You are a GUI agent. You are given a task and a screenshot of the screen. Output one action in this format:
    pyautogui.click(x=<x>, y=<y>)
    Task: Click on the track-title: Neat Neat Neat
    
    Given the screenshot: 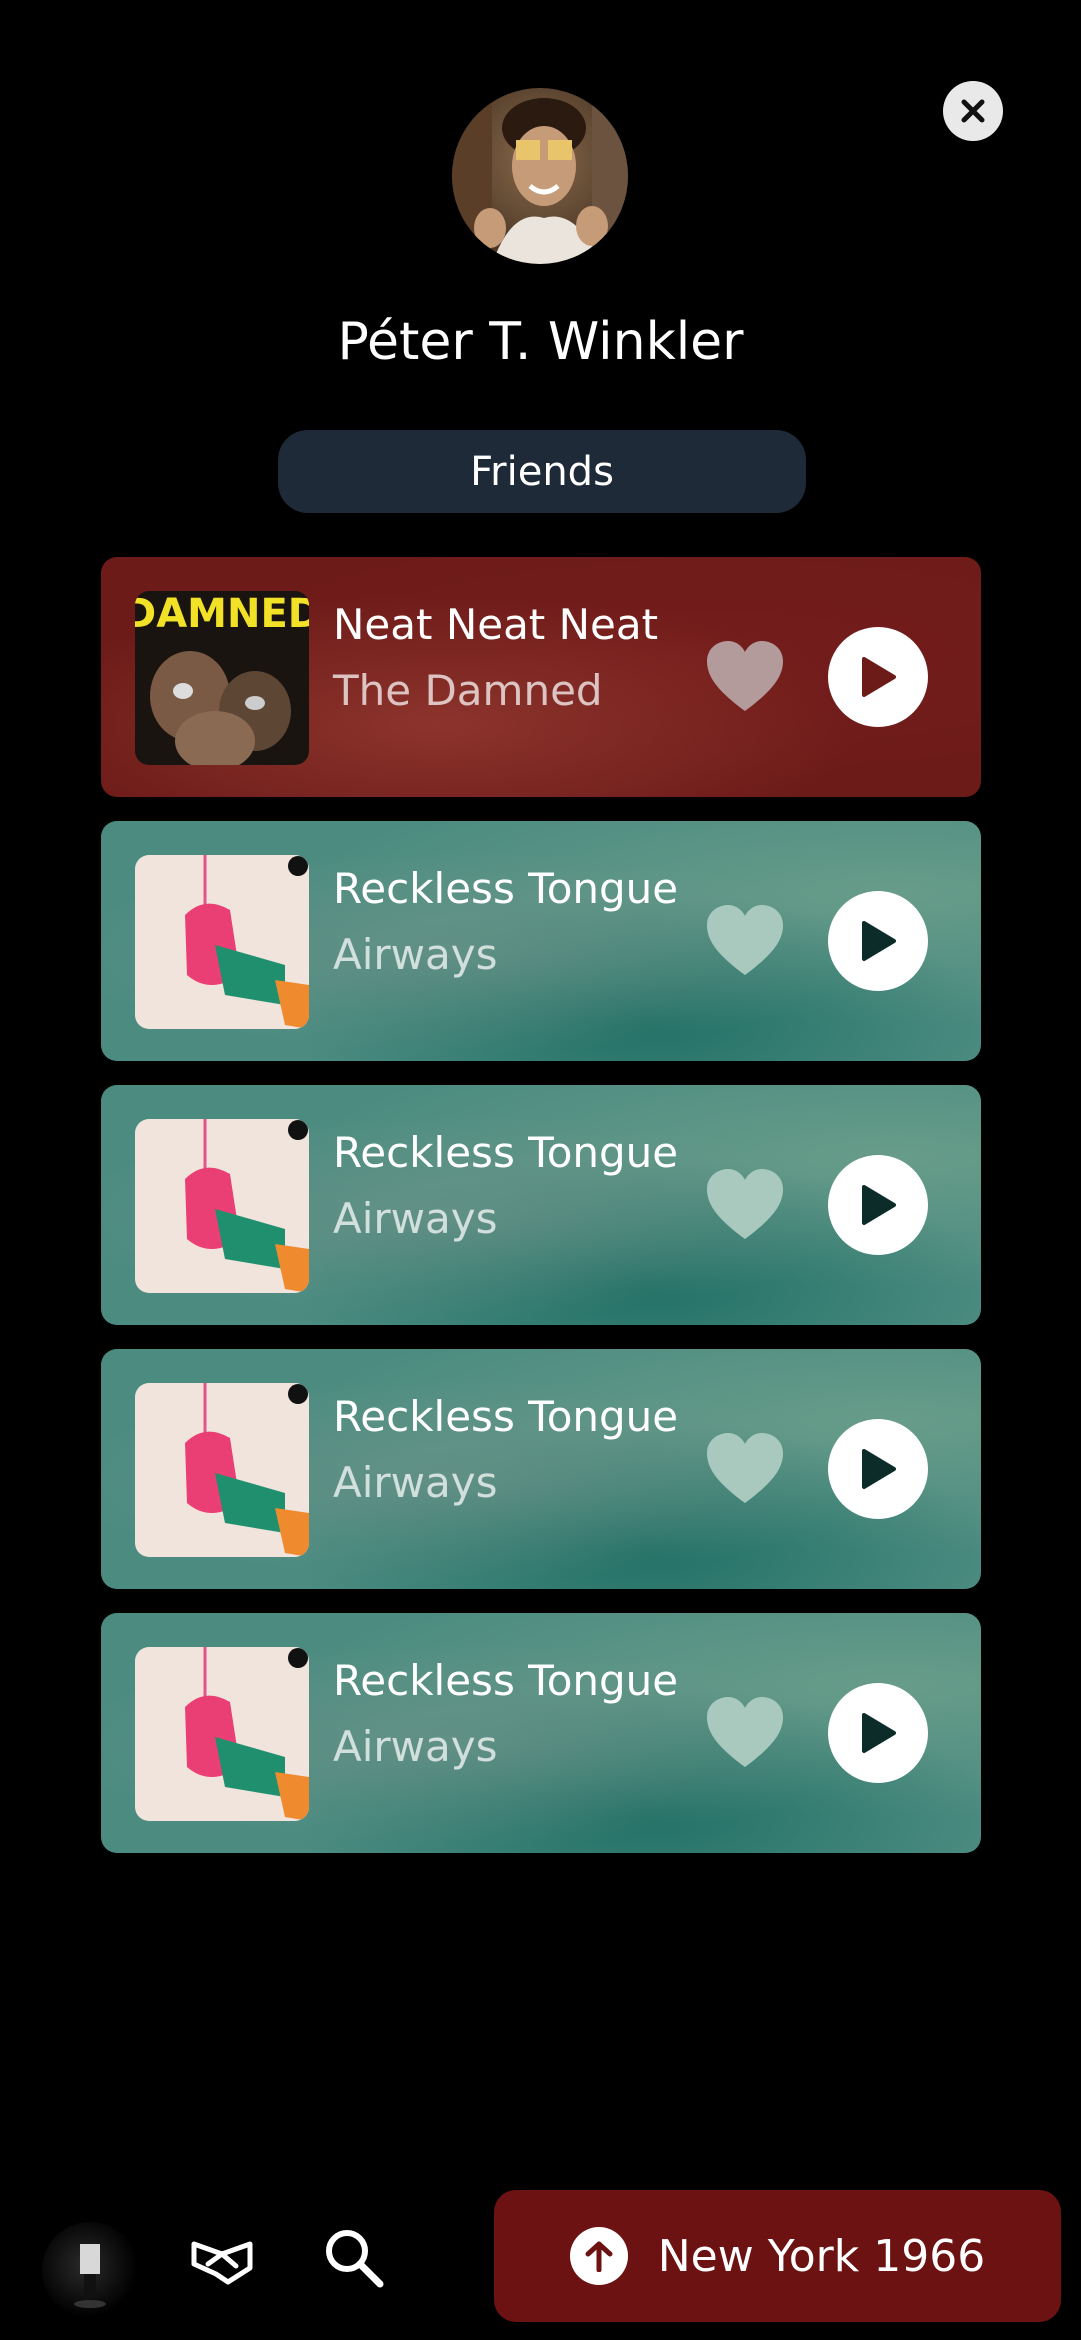 What is the action you would take?
    pyautogui.click(x=496, y=624)
    